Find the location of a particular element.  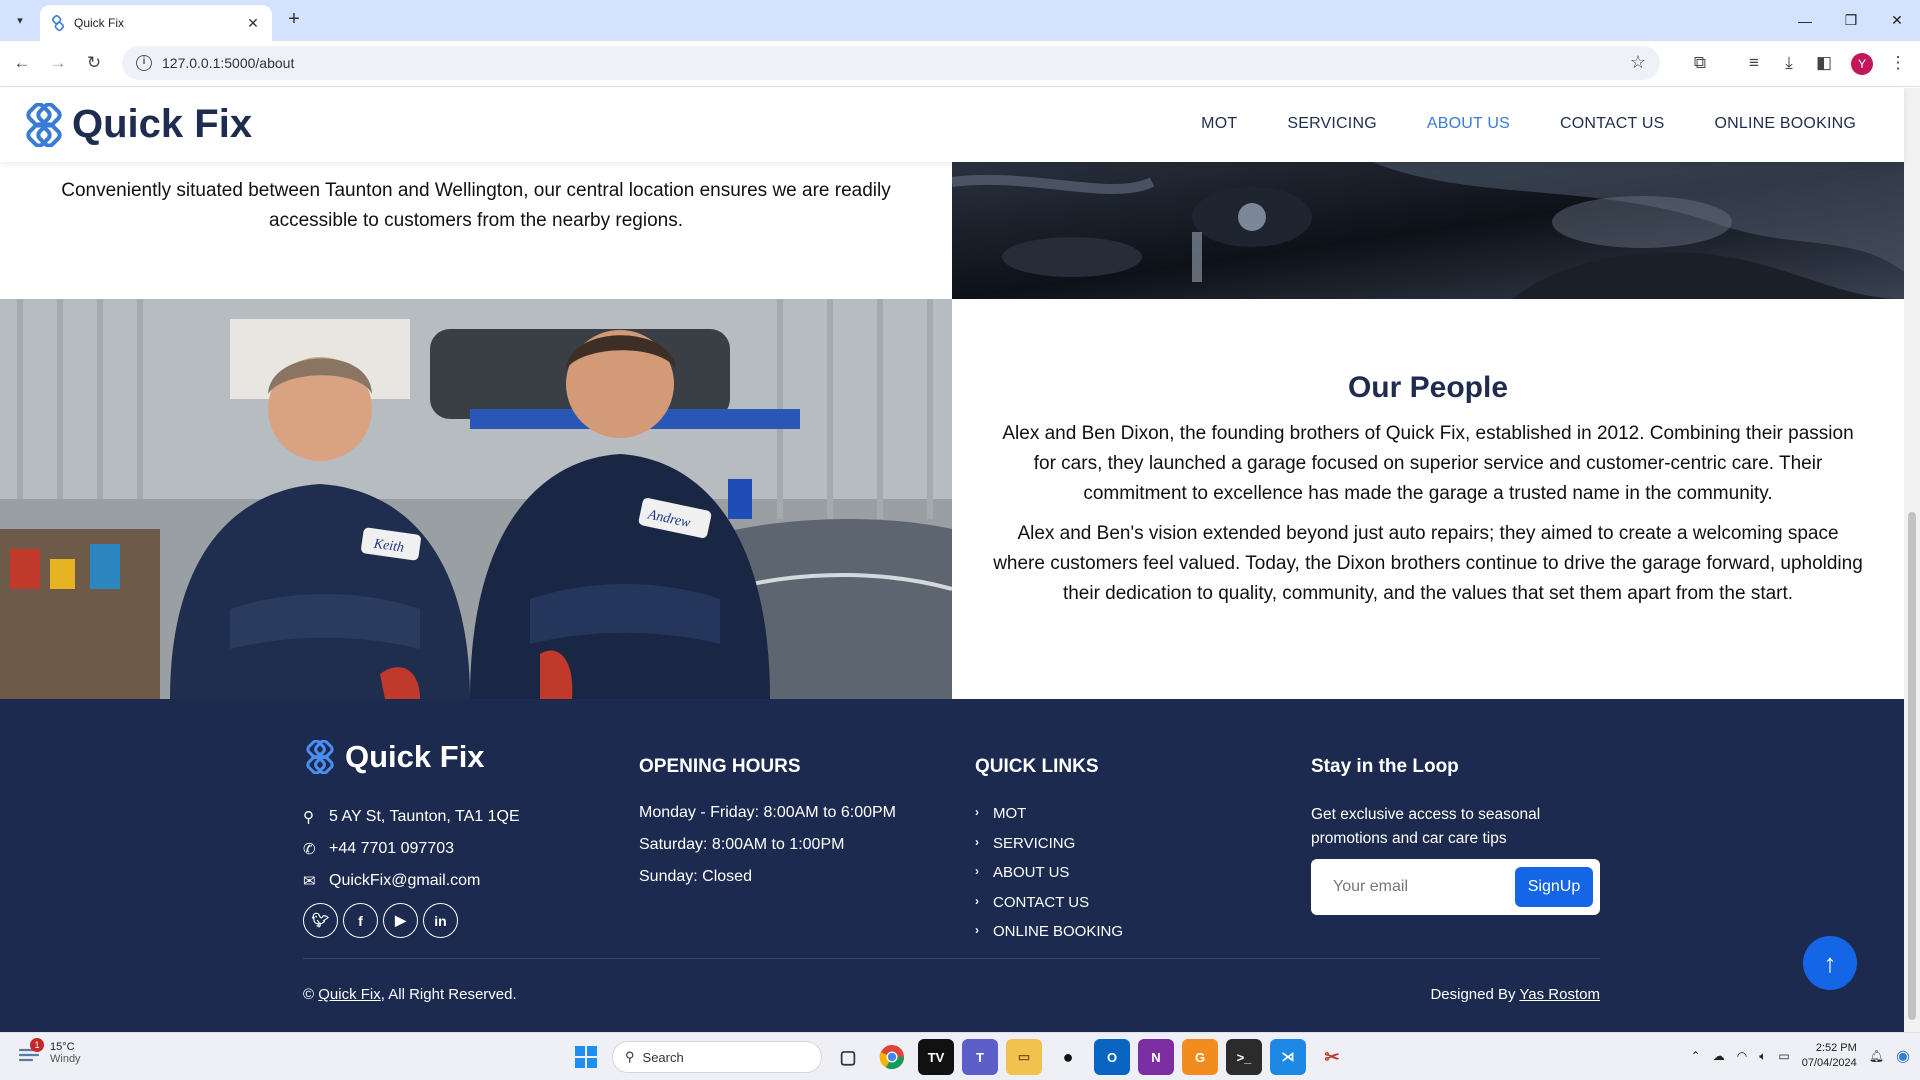

clock: 2:52 PM 07/04/2024 is located at coordinates (1829, 1056).